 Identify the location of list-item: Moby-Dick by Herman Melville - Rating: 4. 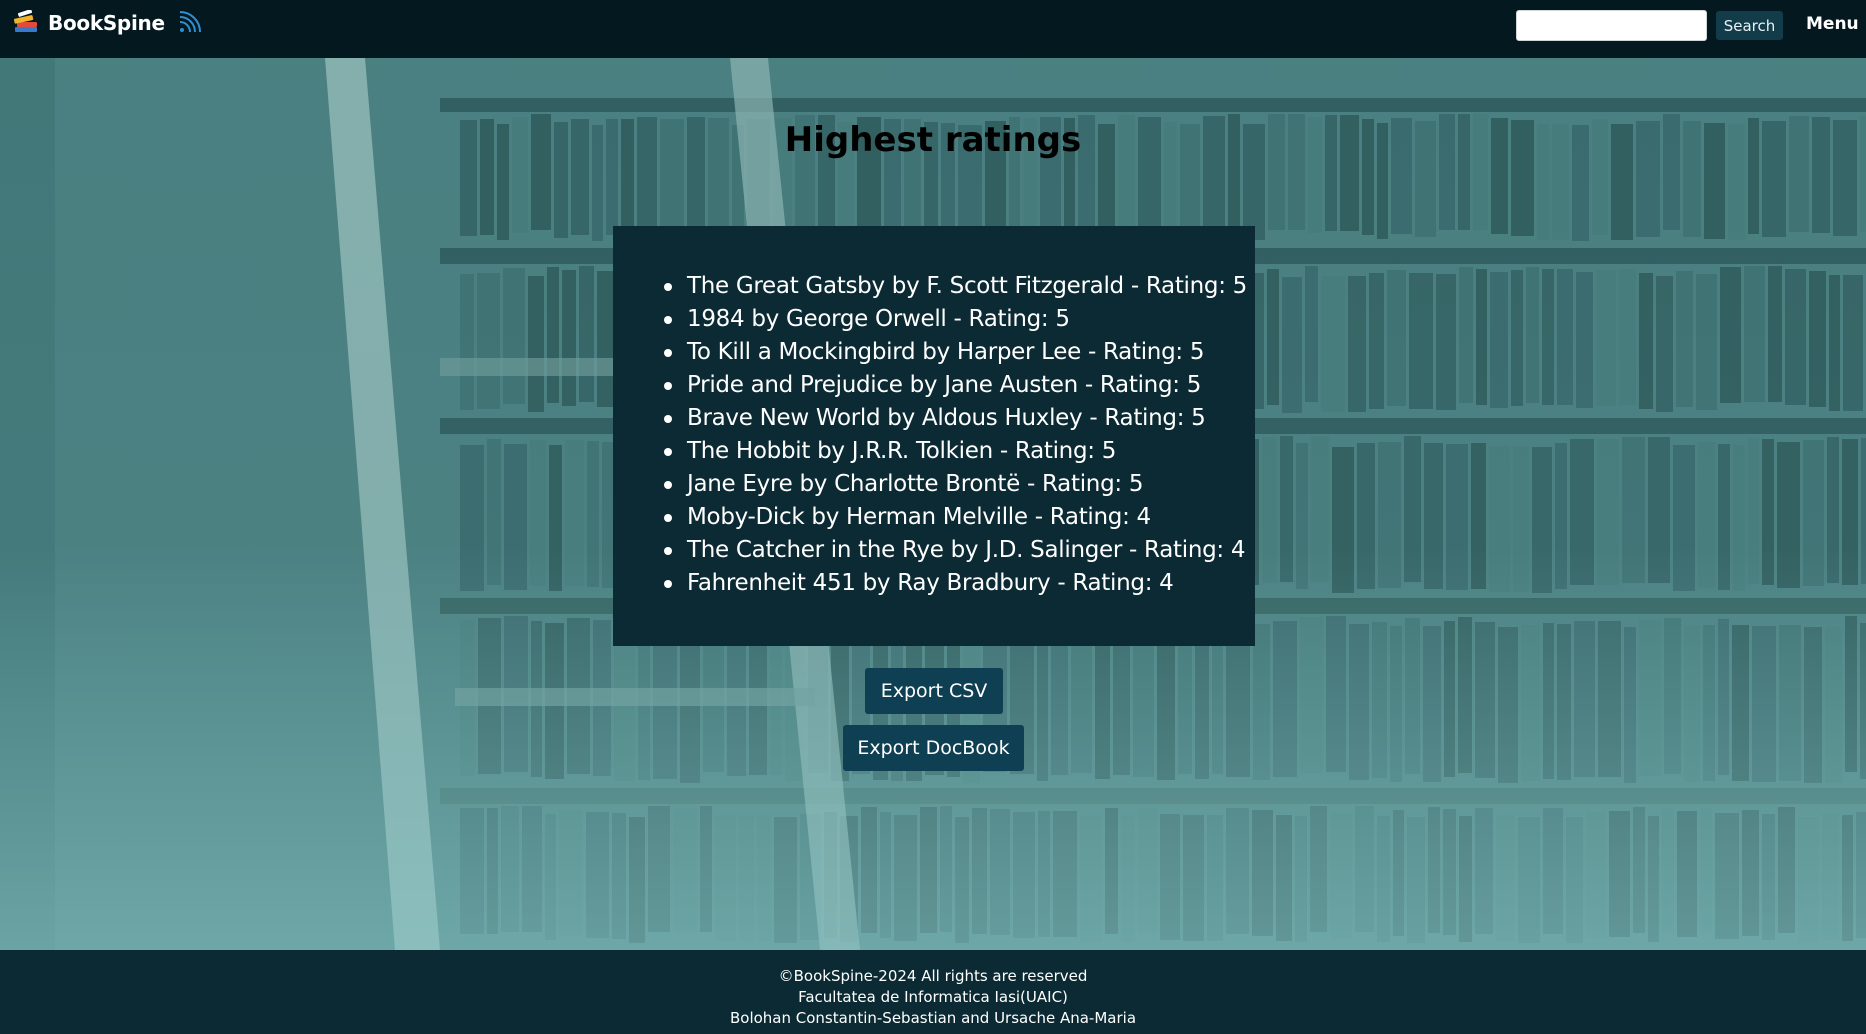
(949, 517).